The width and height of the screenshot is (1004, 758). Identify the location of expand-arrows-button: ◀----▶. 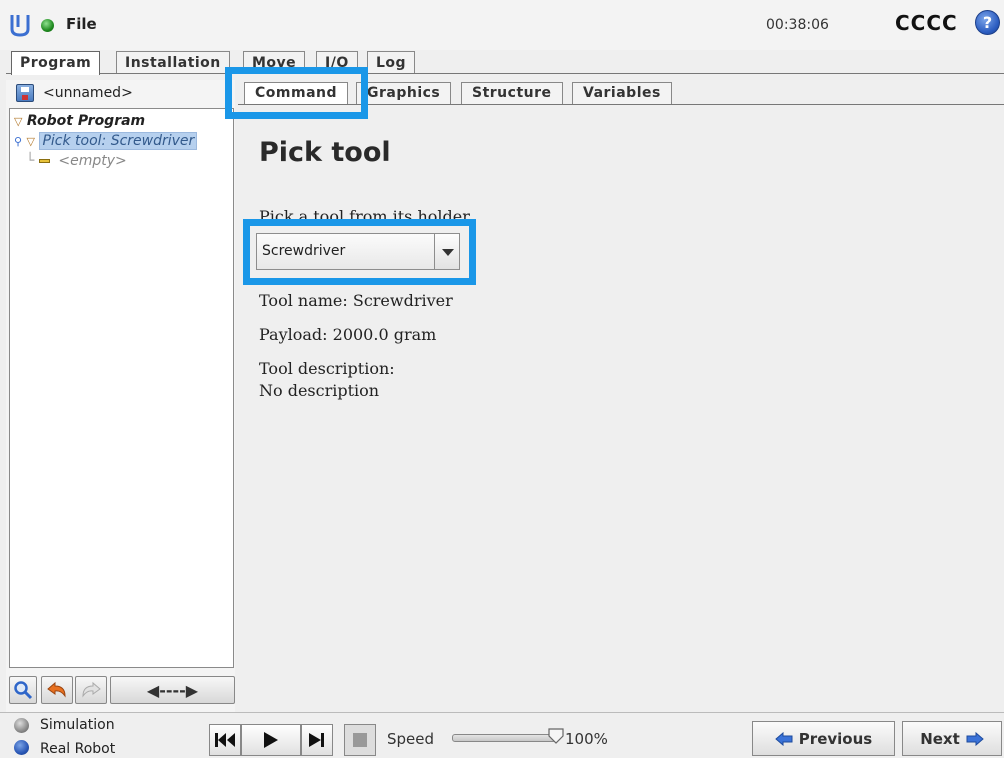
(172, 690).